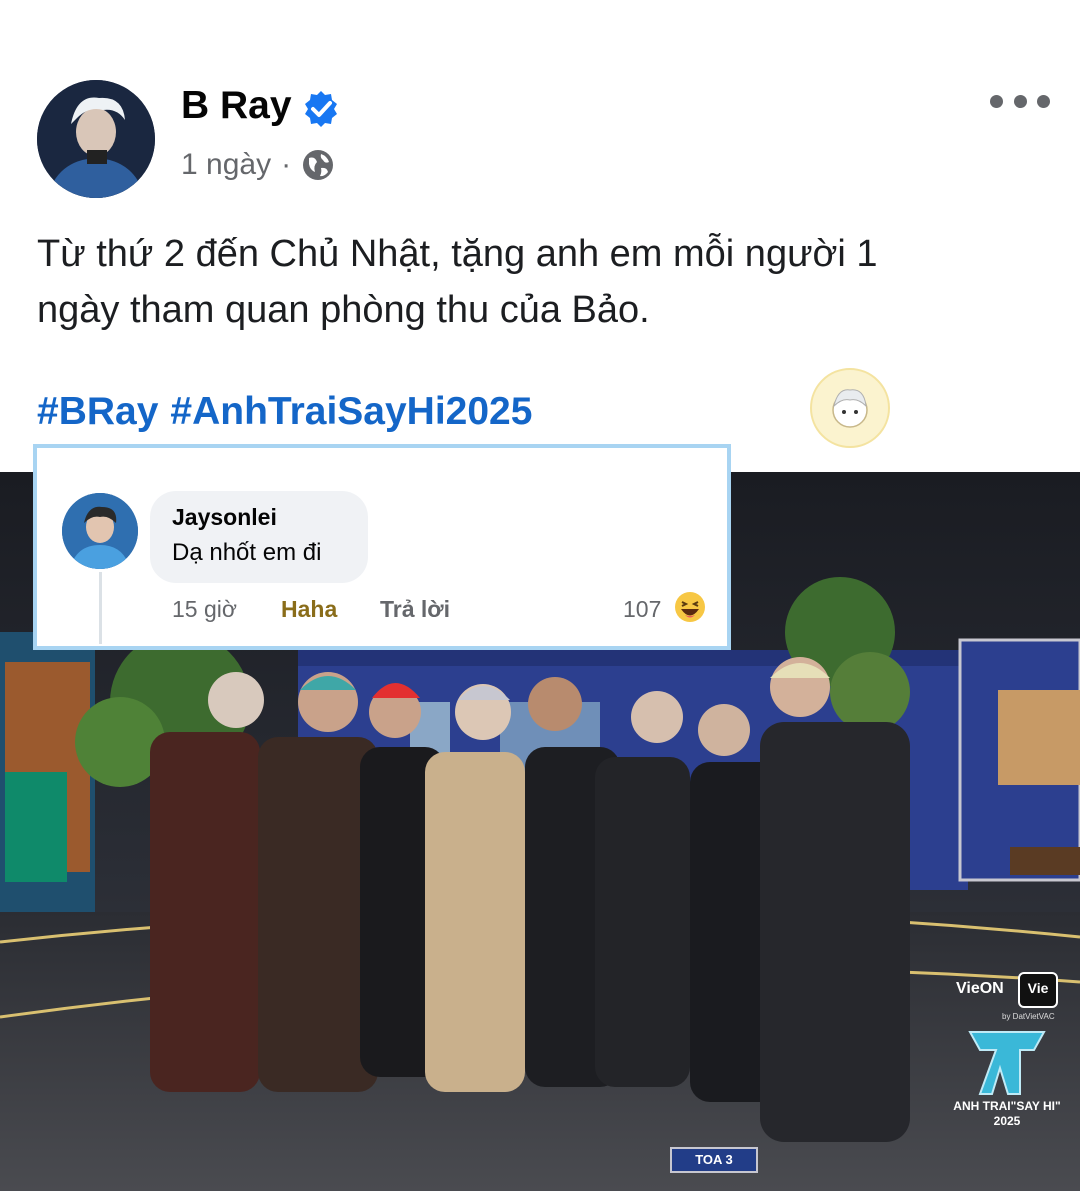 The width and height of the screenshot is (1080, 1191). What do you see at coordinates (204, 609) in the screenshot?
I see `comment-time: 15 giờ` at bounding box center [204, 609].